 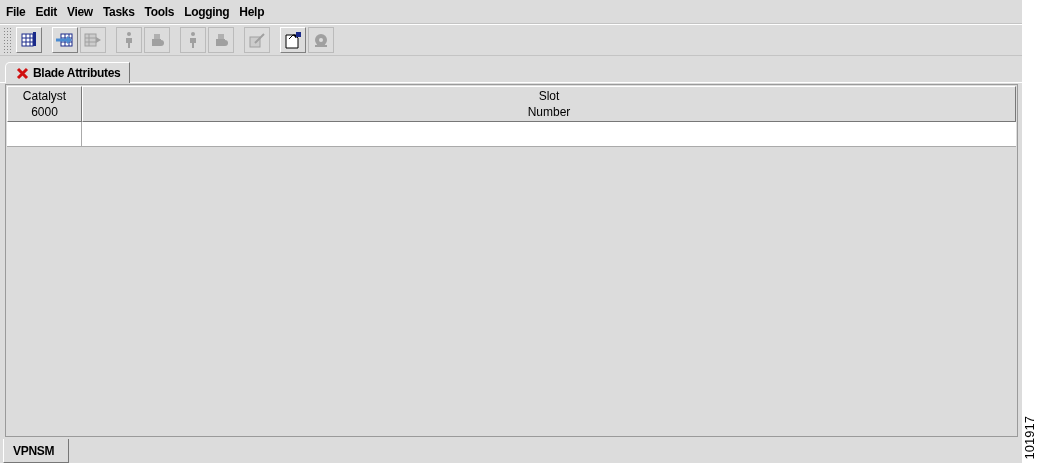 I want to click on close-icon, so click(x=22, y=73).